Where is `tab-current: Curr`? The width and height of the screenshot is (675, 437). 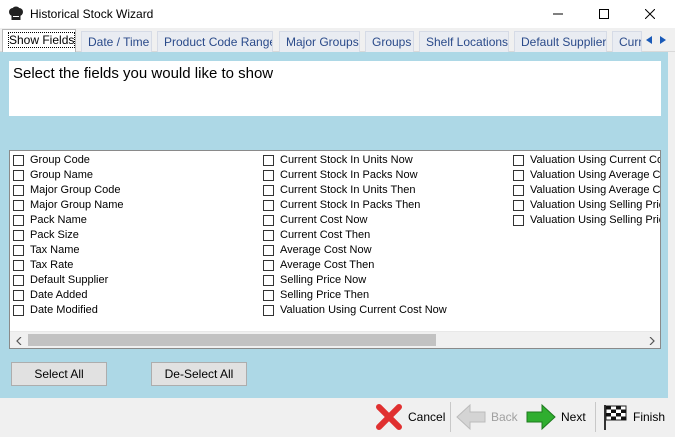 tab-current: Curr is located at coordinates (627, 41).